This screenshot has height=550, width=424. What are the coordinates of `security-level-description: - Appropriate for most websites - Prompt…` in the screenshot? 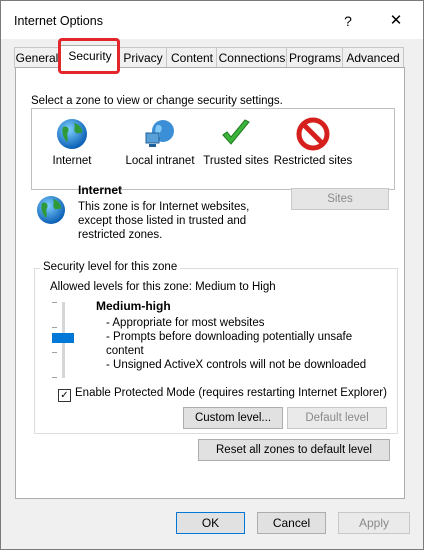 It's located at (246, 344).